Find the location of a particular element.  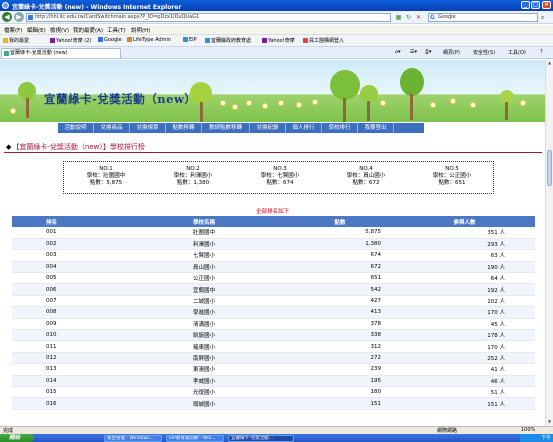

col-school: 學校名稱 is located at coordinates (204, 221).